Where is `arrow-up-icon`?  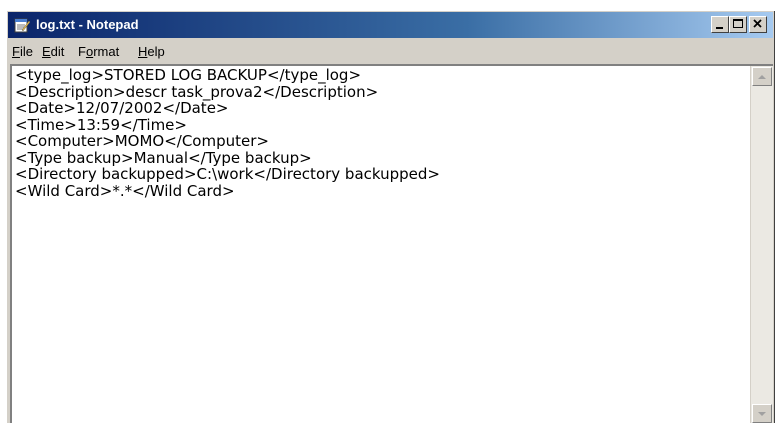 arrow-up-icon is located at coordinates (762, 77).